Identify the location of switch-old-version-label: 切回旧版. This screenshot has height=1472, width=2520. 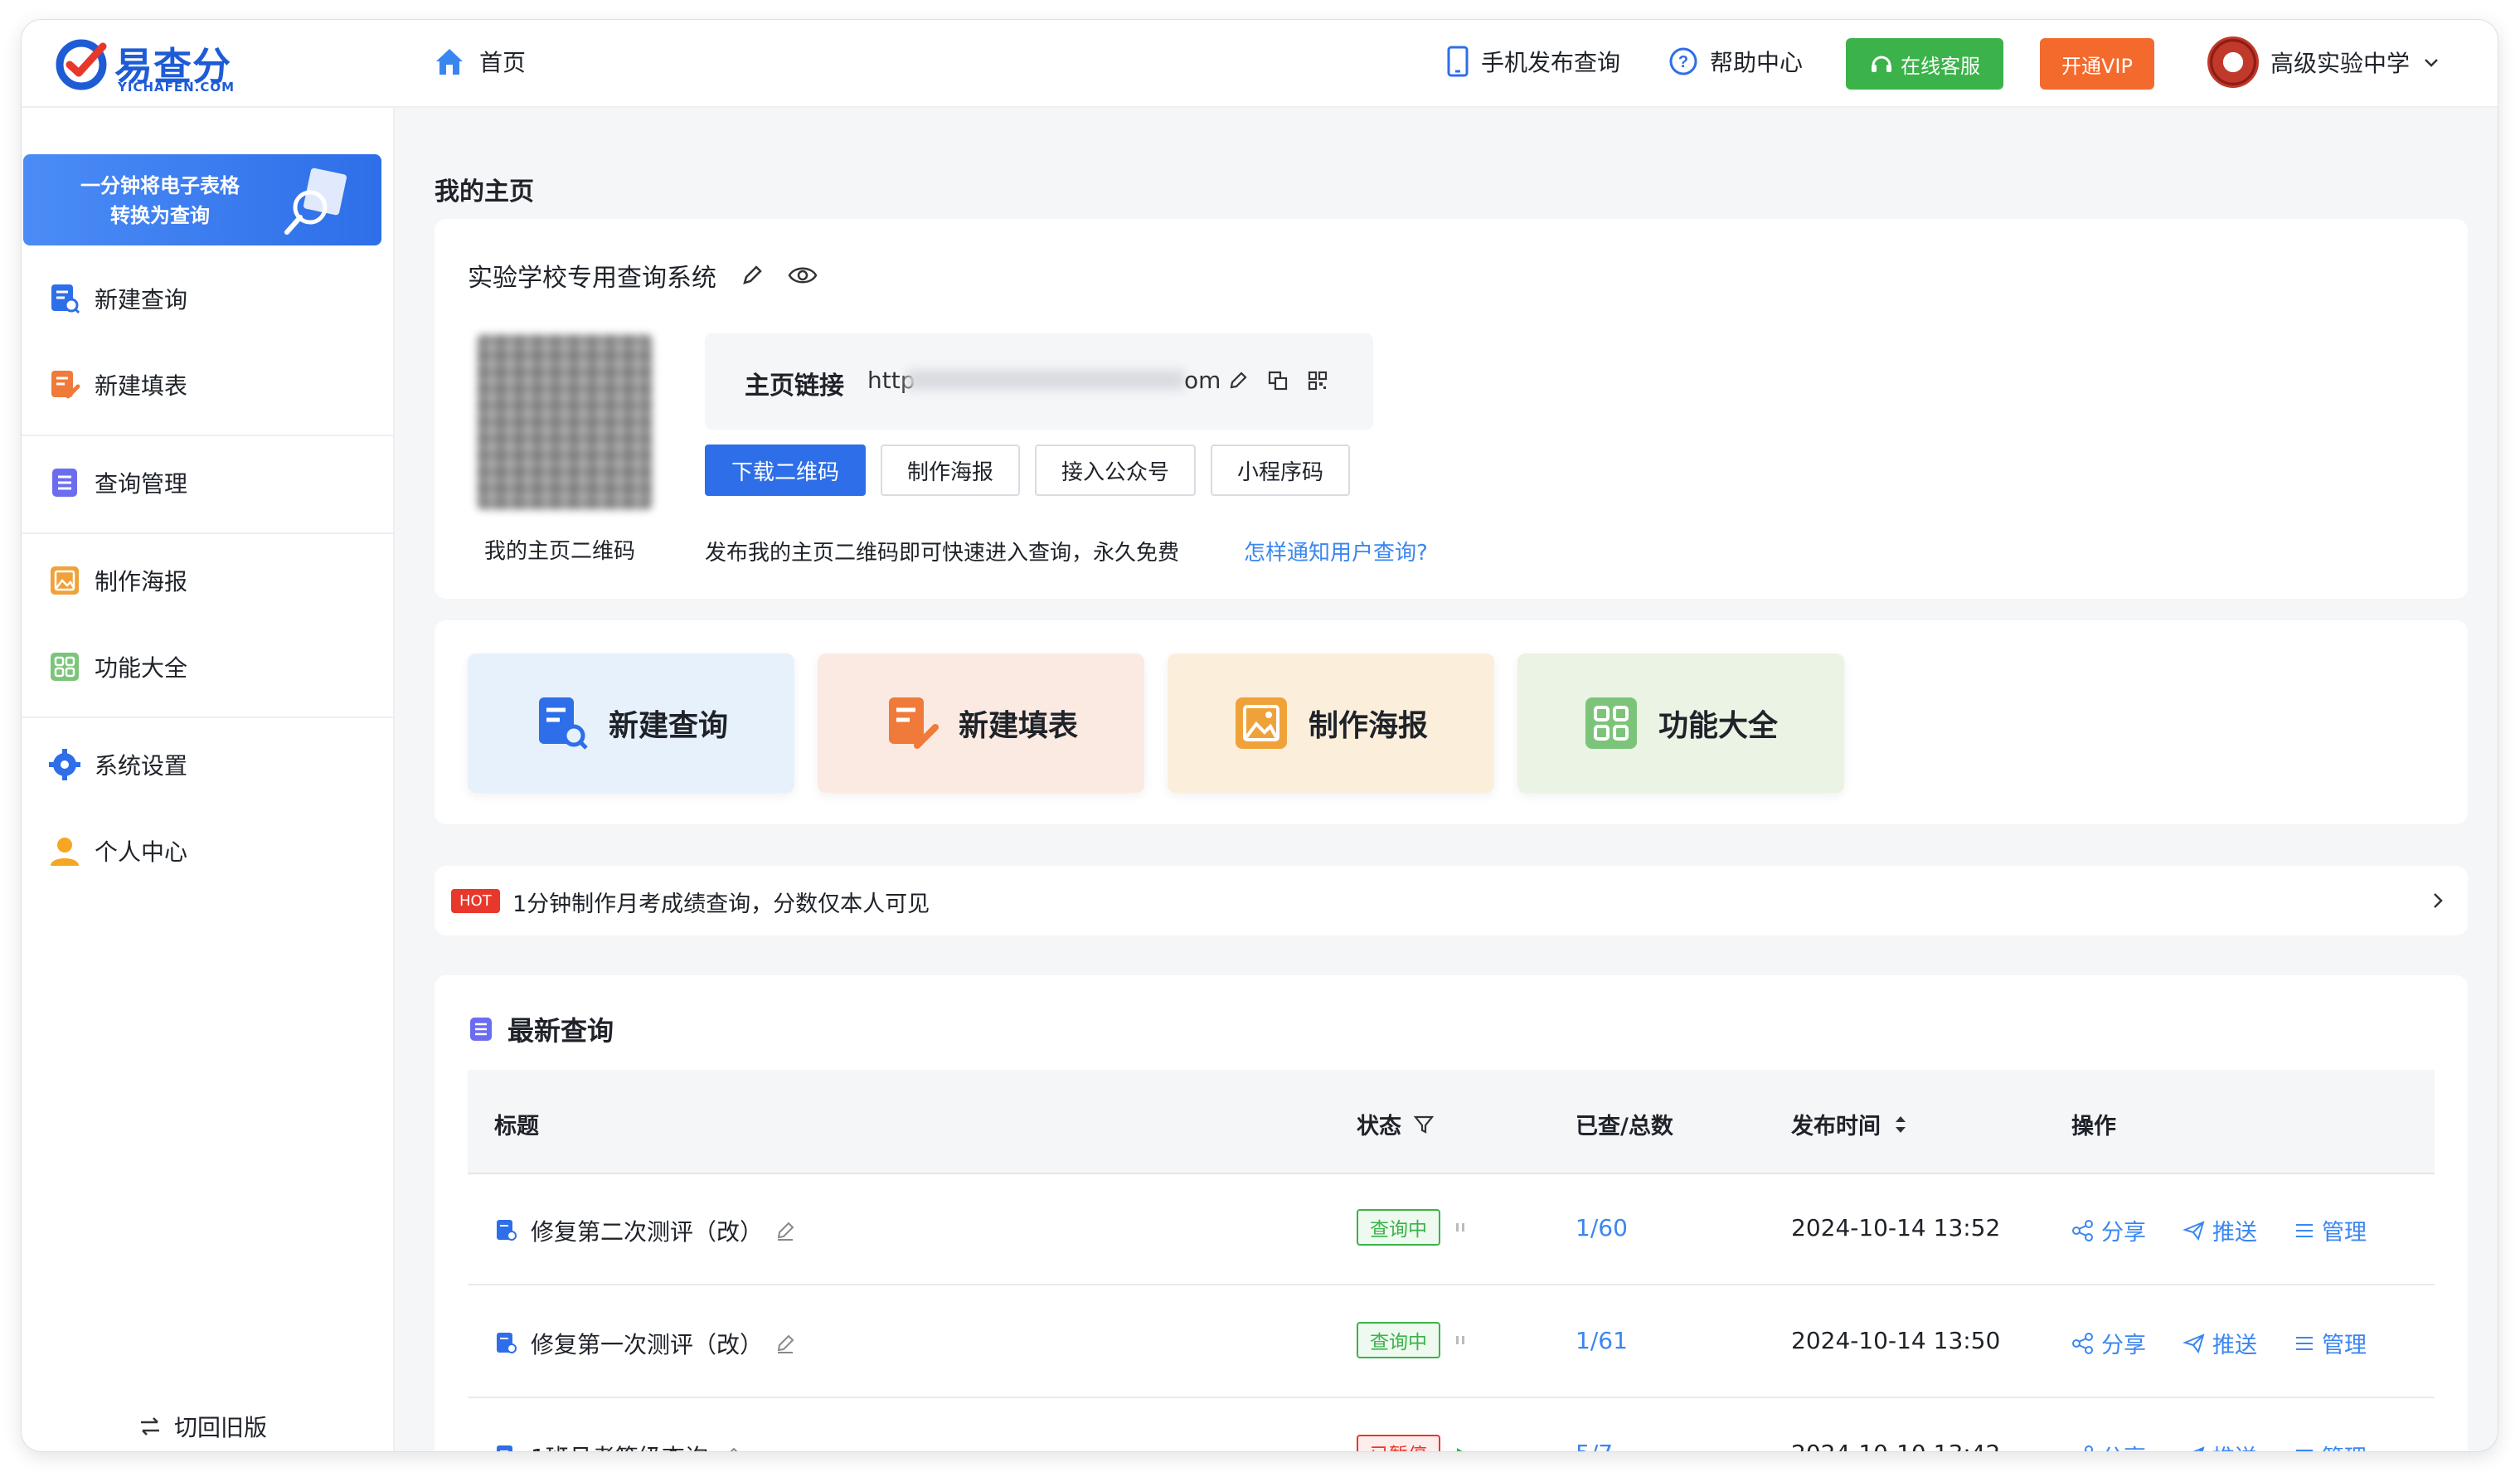
(221, 1427).